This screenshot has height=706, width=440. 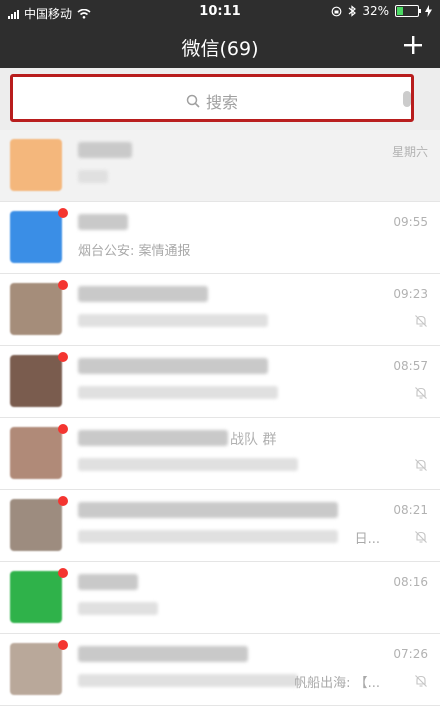 I want to click on chat-time: 09:55, so click(x=410, y=222).